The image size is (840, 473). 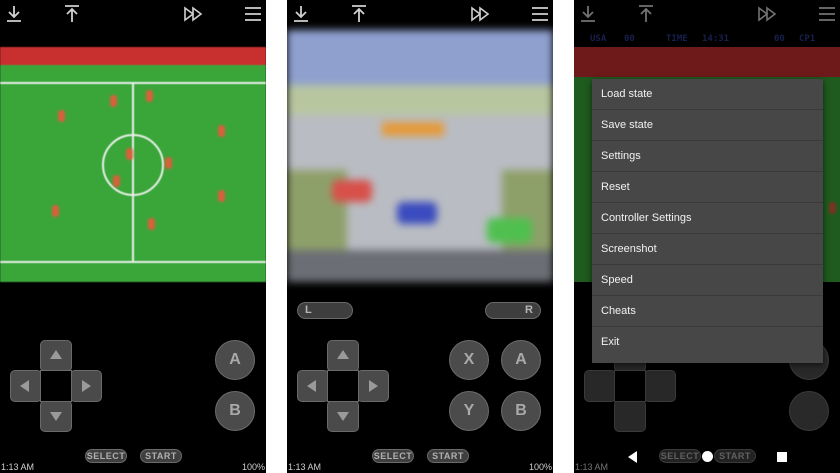 I want to click on menu-item-controller-settings: Controller Settings, so click(x=707, y=218).